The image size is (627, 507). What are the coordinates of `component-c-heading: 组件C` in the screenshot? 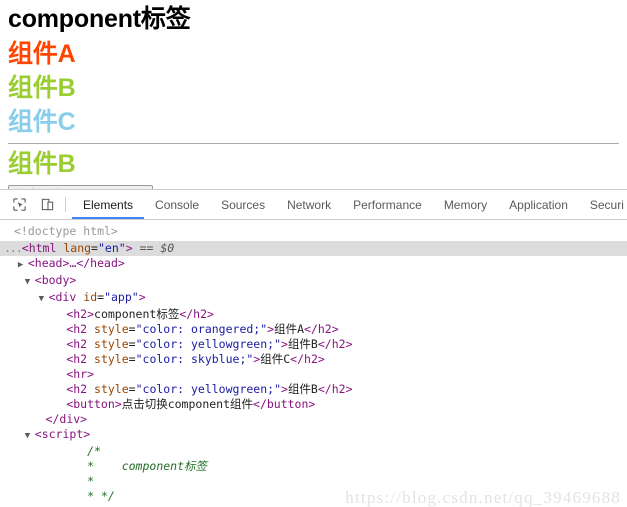 It's located at (42, 122).